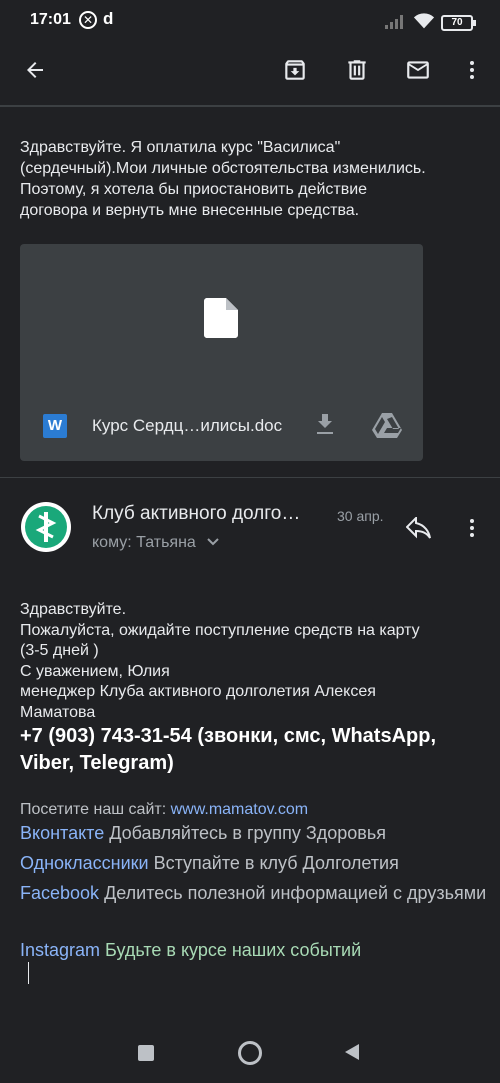  I want to click on social-text: Добавляйтесь в группу Здоровья, so click(245, 833).